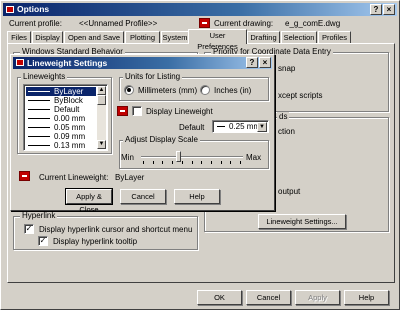 Image resolution: width=400 pixels, height=310 pixels. I want to click on tab-files: Files, so click(19, 37).